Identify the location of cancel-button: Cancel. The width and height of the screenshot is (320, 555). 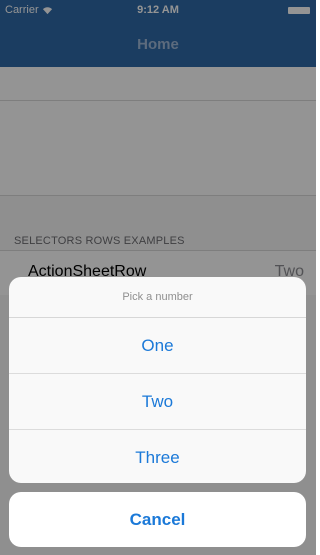
(157, 519).